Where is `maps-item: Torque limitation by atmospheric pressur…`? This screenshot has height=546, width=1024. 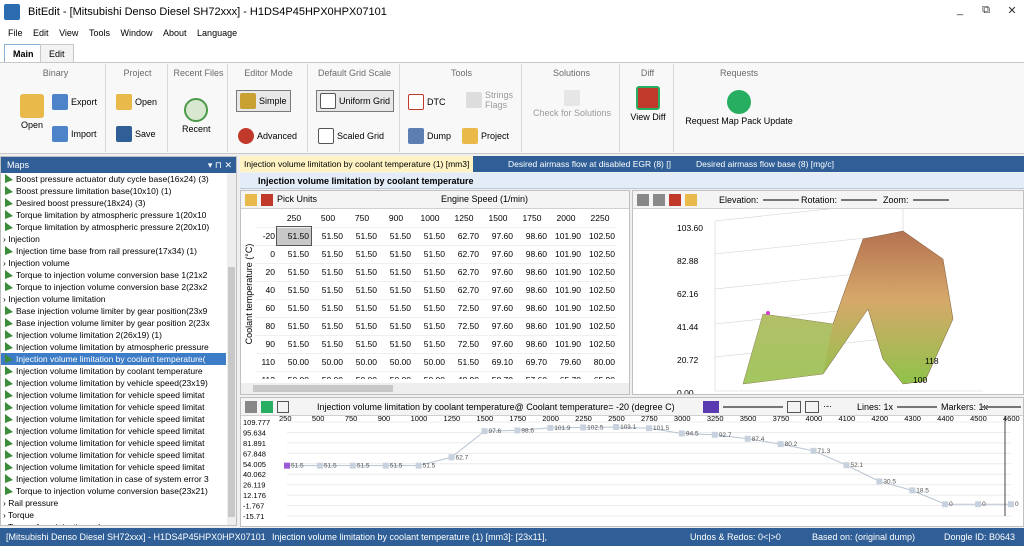 maps-item: Torque limitation by atmospheric pressur… is located at coordinates (113, 227).